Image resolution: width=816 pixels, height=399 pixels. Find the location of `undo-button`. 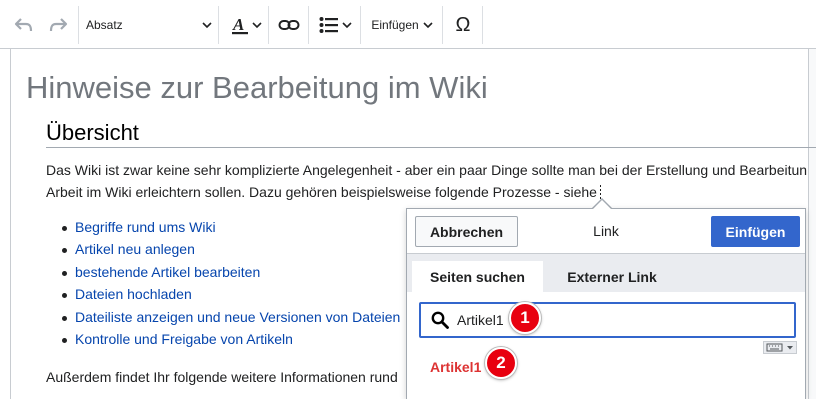

undo-button is located at coordinates (24, 25).